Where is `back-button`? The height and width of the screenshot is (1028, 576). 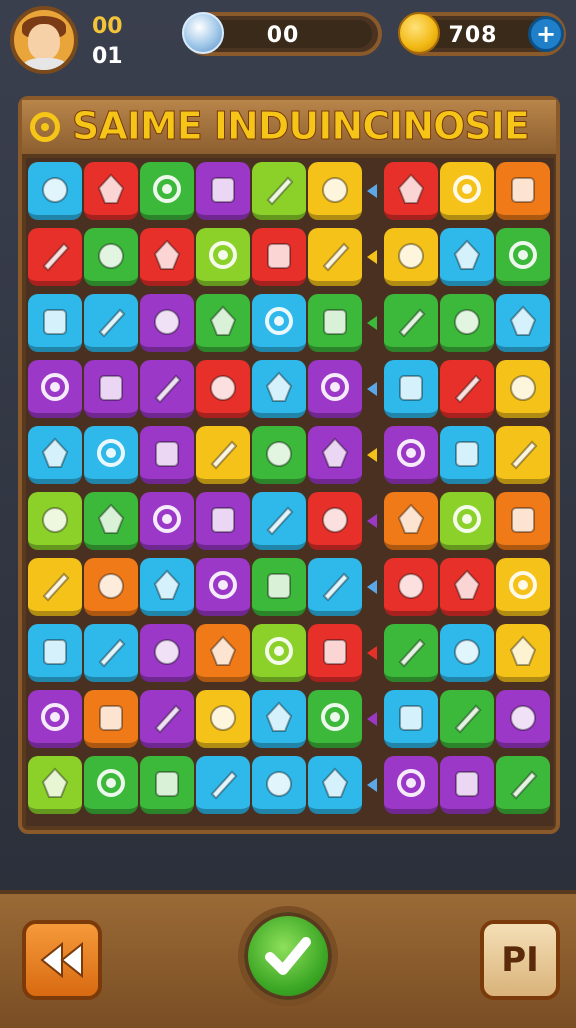 back-button is located at coordinates (62, 960).